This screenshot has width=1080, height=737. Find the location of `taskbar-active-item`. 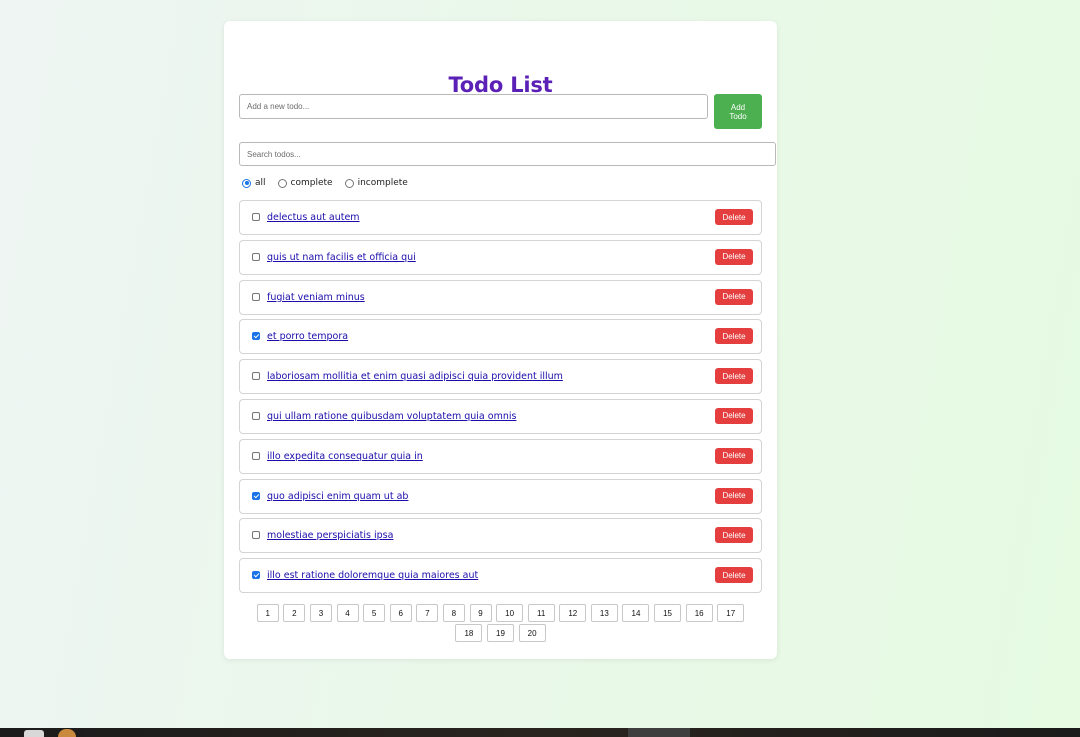

taskbar-active-item is located at coordinates (659, 732).